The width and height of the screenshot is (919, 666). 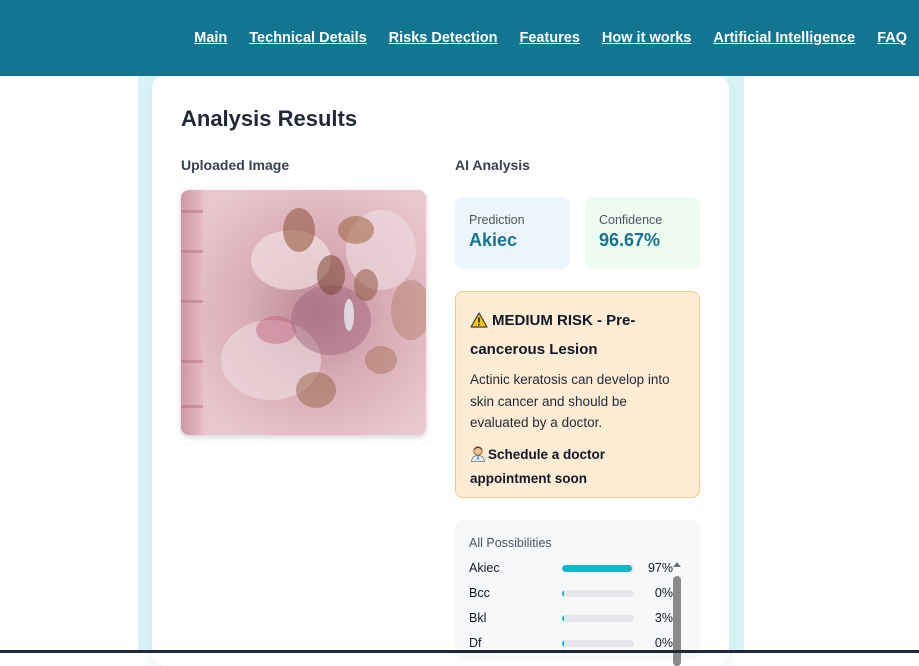 I want to click on possibility-name: Akiec, so click(x=484, y=568).